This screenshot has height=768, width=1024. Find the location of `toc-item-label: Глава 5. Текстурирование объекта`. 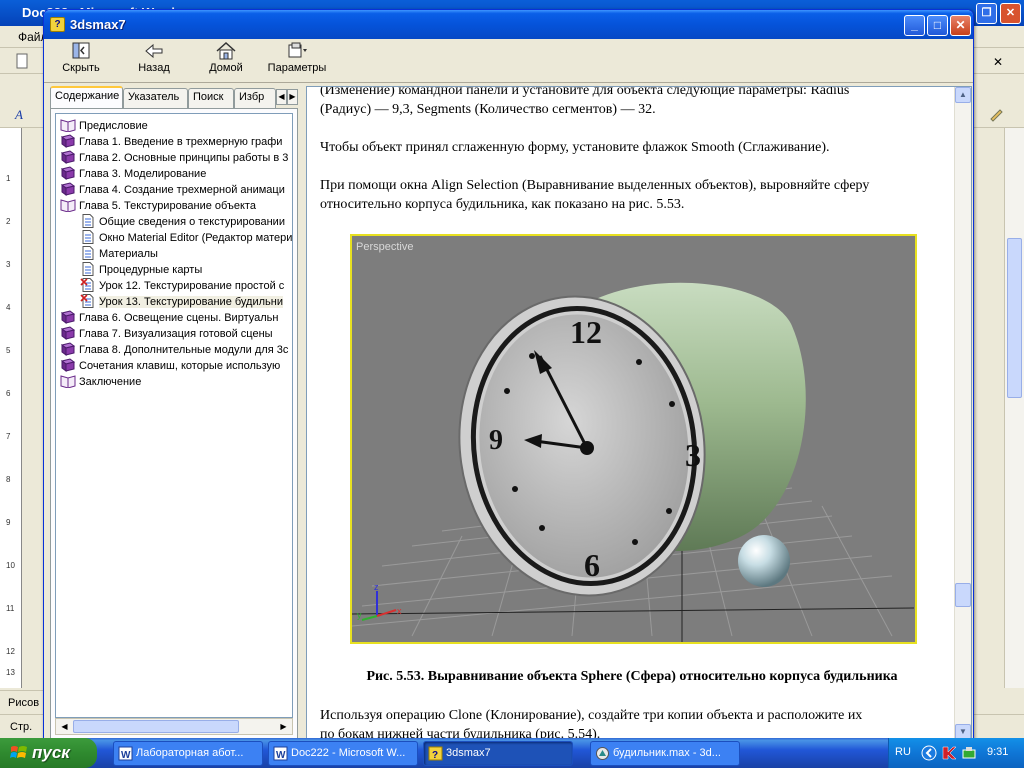

toc-item-label: Глава 5. Текстурирование объекта is located at coordinates (167, 206).